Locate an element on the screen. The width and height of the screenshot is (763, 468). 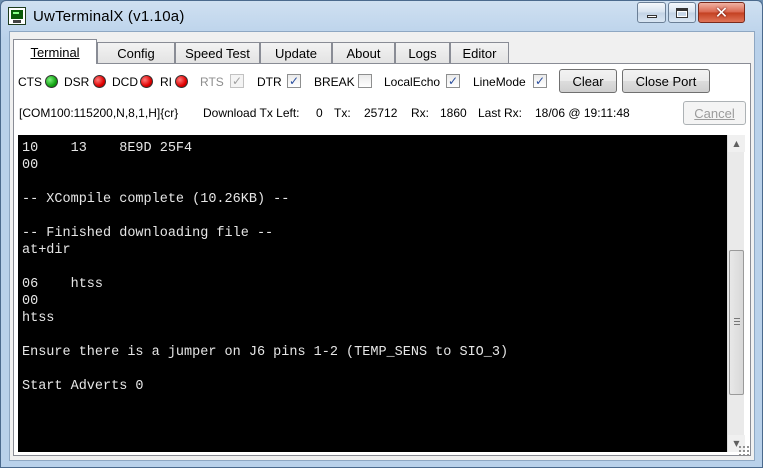
tab-label: Config is located at coordinates (136, 53).